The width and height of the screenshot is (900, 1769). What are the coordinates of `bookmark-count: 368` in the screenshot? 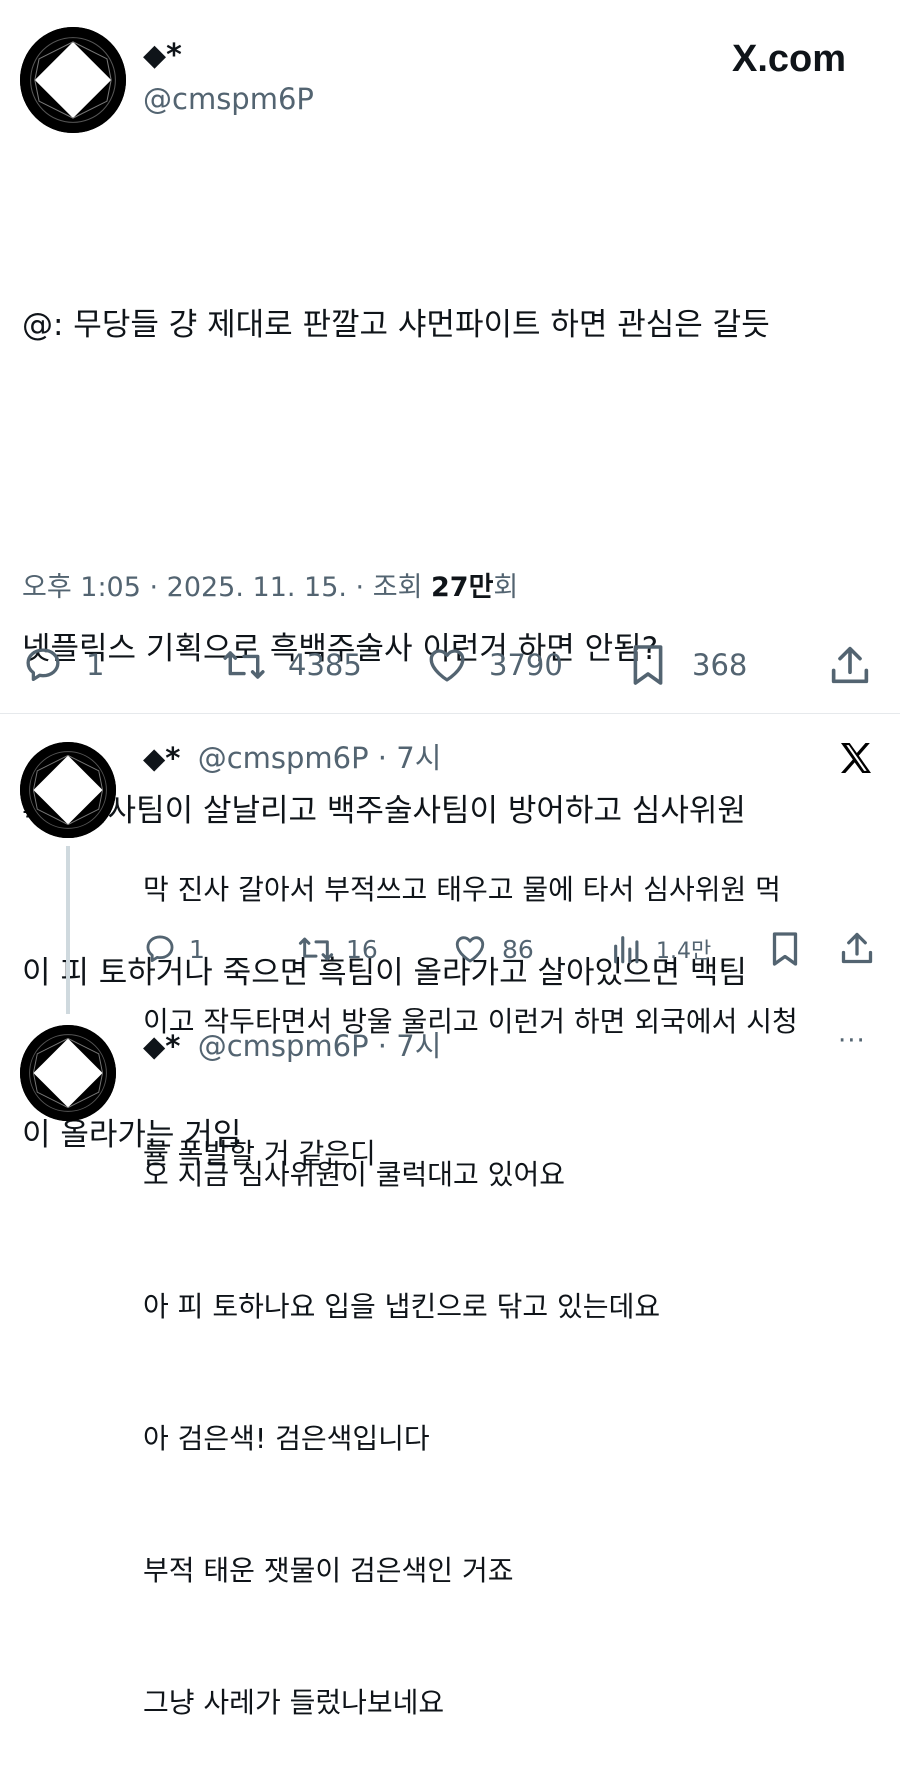 It's located at (720, 665).